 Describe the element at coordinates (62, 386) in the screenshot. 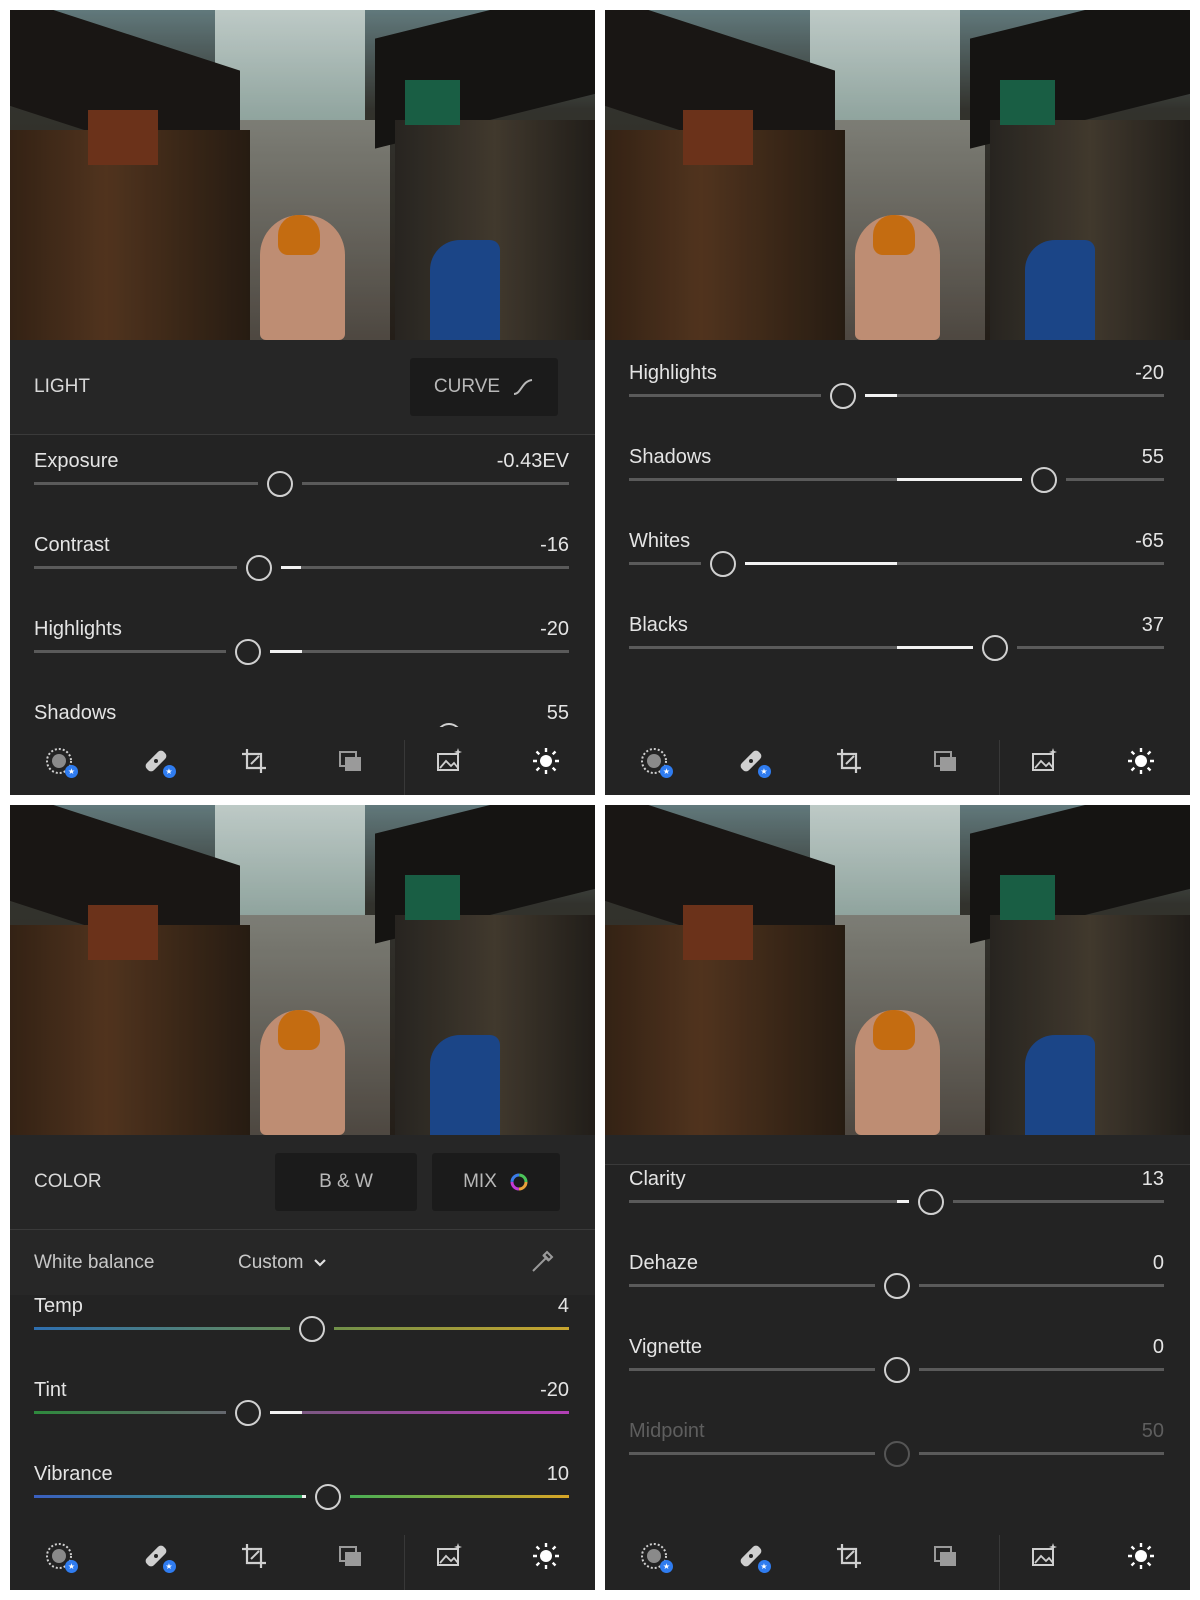

I see `section-title: LIGHT` at that location.